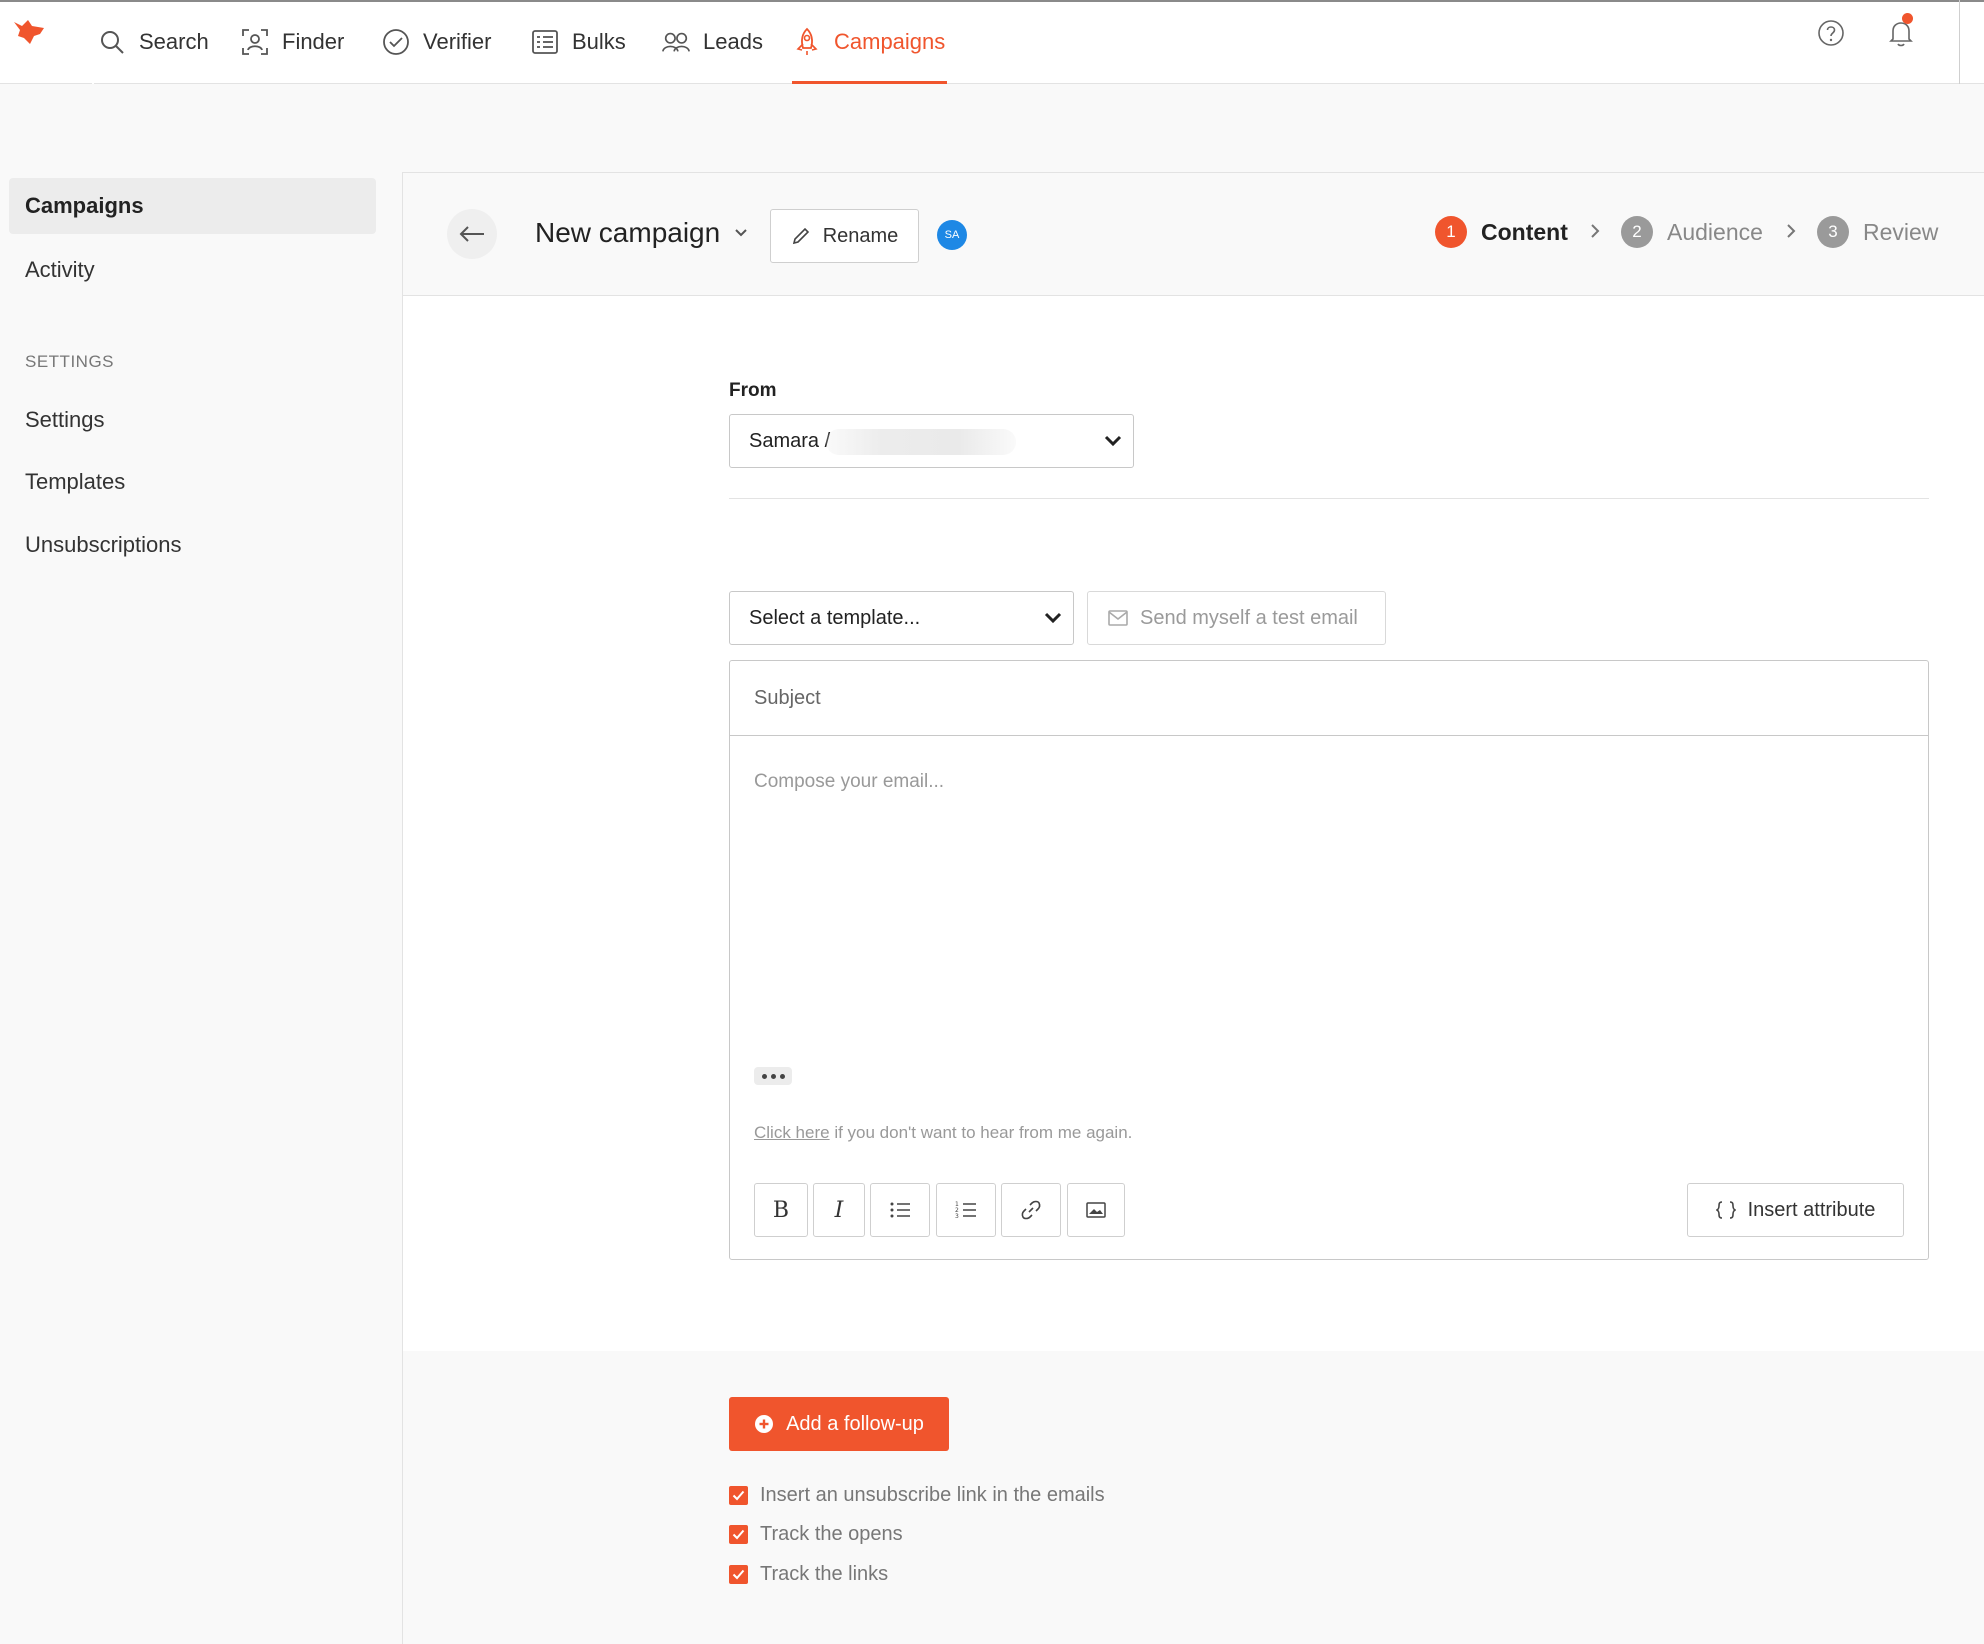 The width and height of the screenshot is (1984, 1644). I want to click on sidebar-item-activity: Activity, so click(192, 270).